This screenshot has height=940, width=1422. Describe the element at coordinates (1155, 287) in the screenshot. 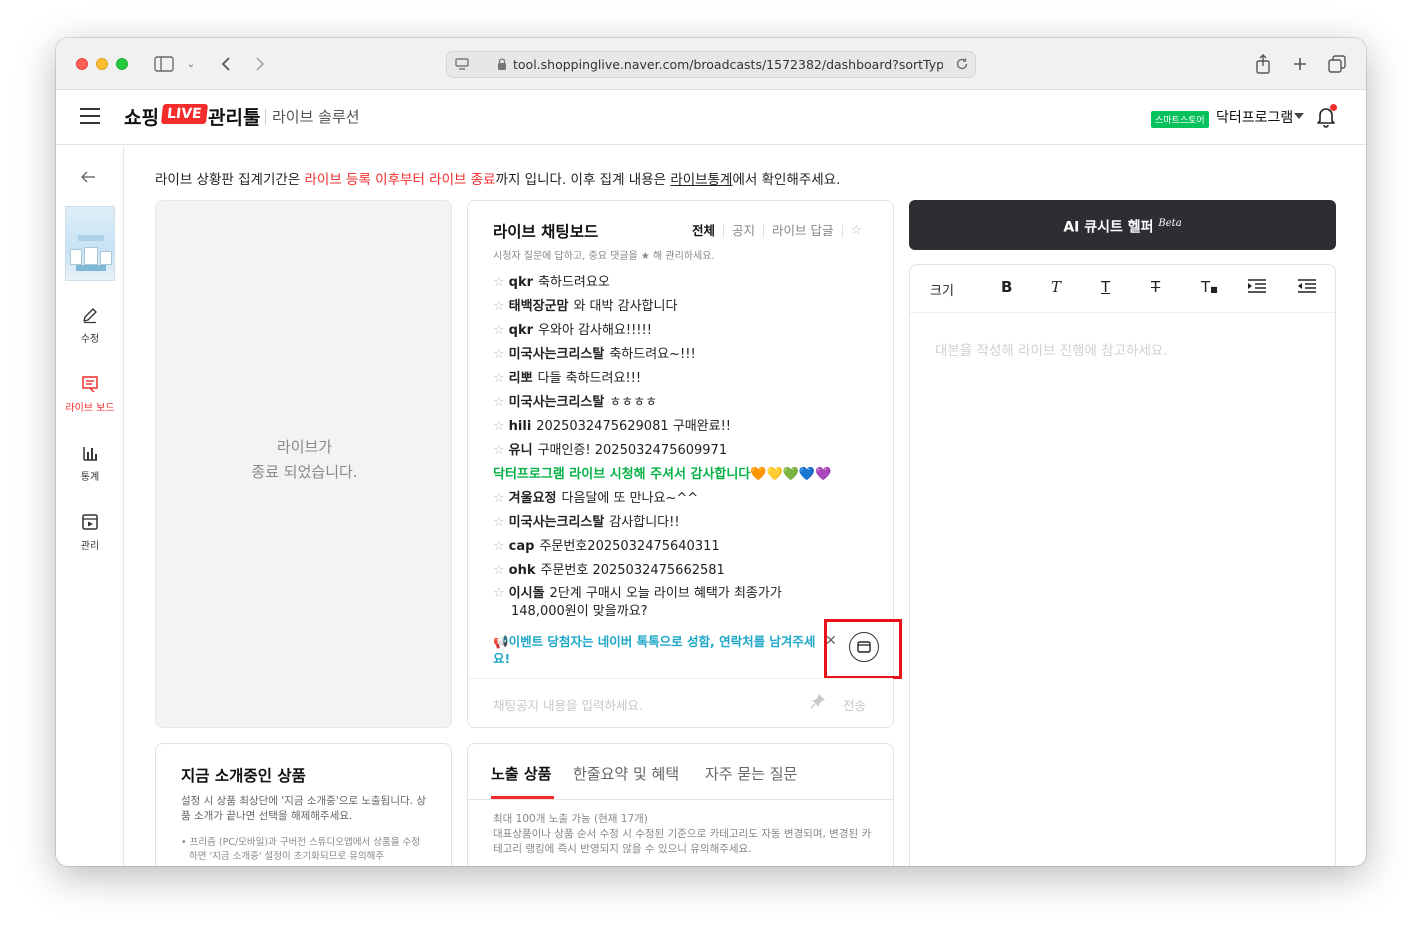

I see `strikethrough-button: T` at that location.